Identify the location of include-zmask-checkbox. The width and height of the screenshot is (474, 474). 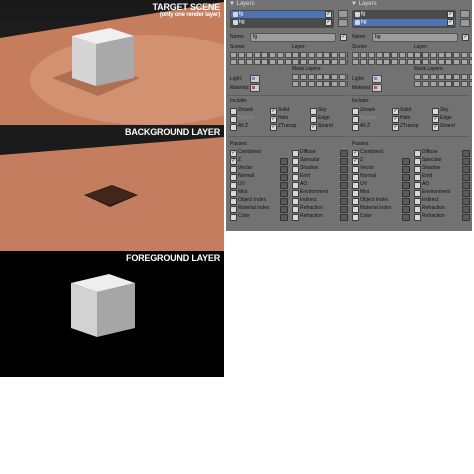
(355, 111).